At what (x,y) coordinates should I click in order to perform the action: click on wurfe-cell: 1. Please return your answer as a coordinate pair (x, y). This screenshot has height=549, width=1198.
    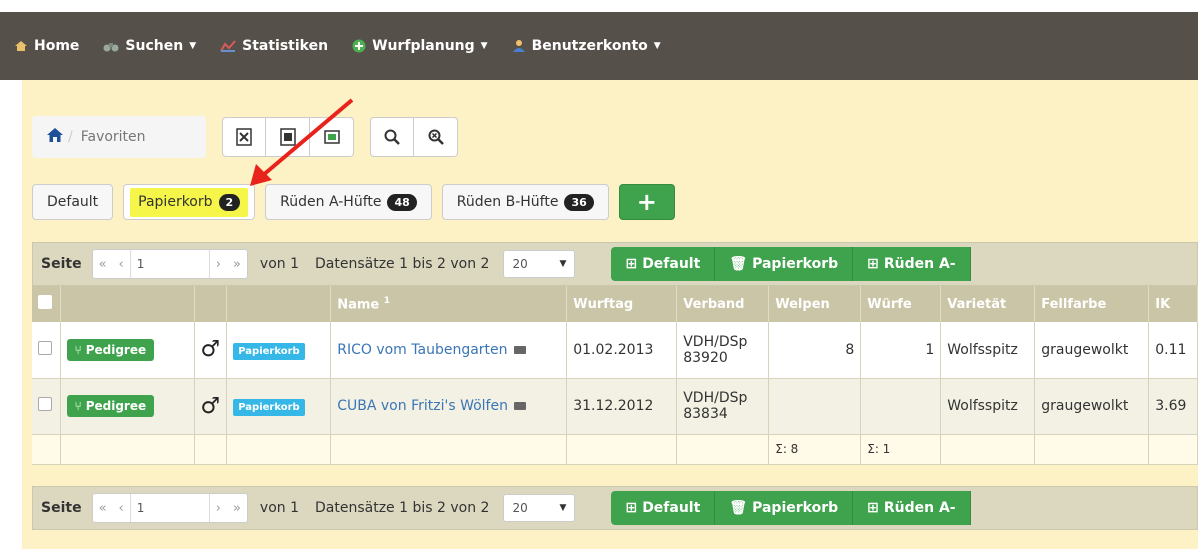
    Looking at the image, I should click on (901, 350).